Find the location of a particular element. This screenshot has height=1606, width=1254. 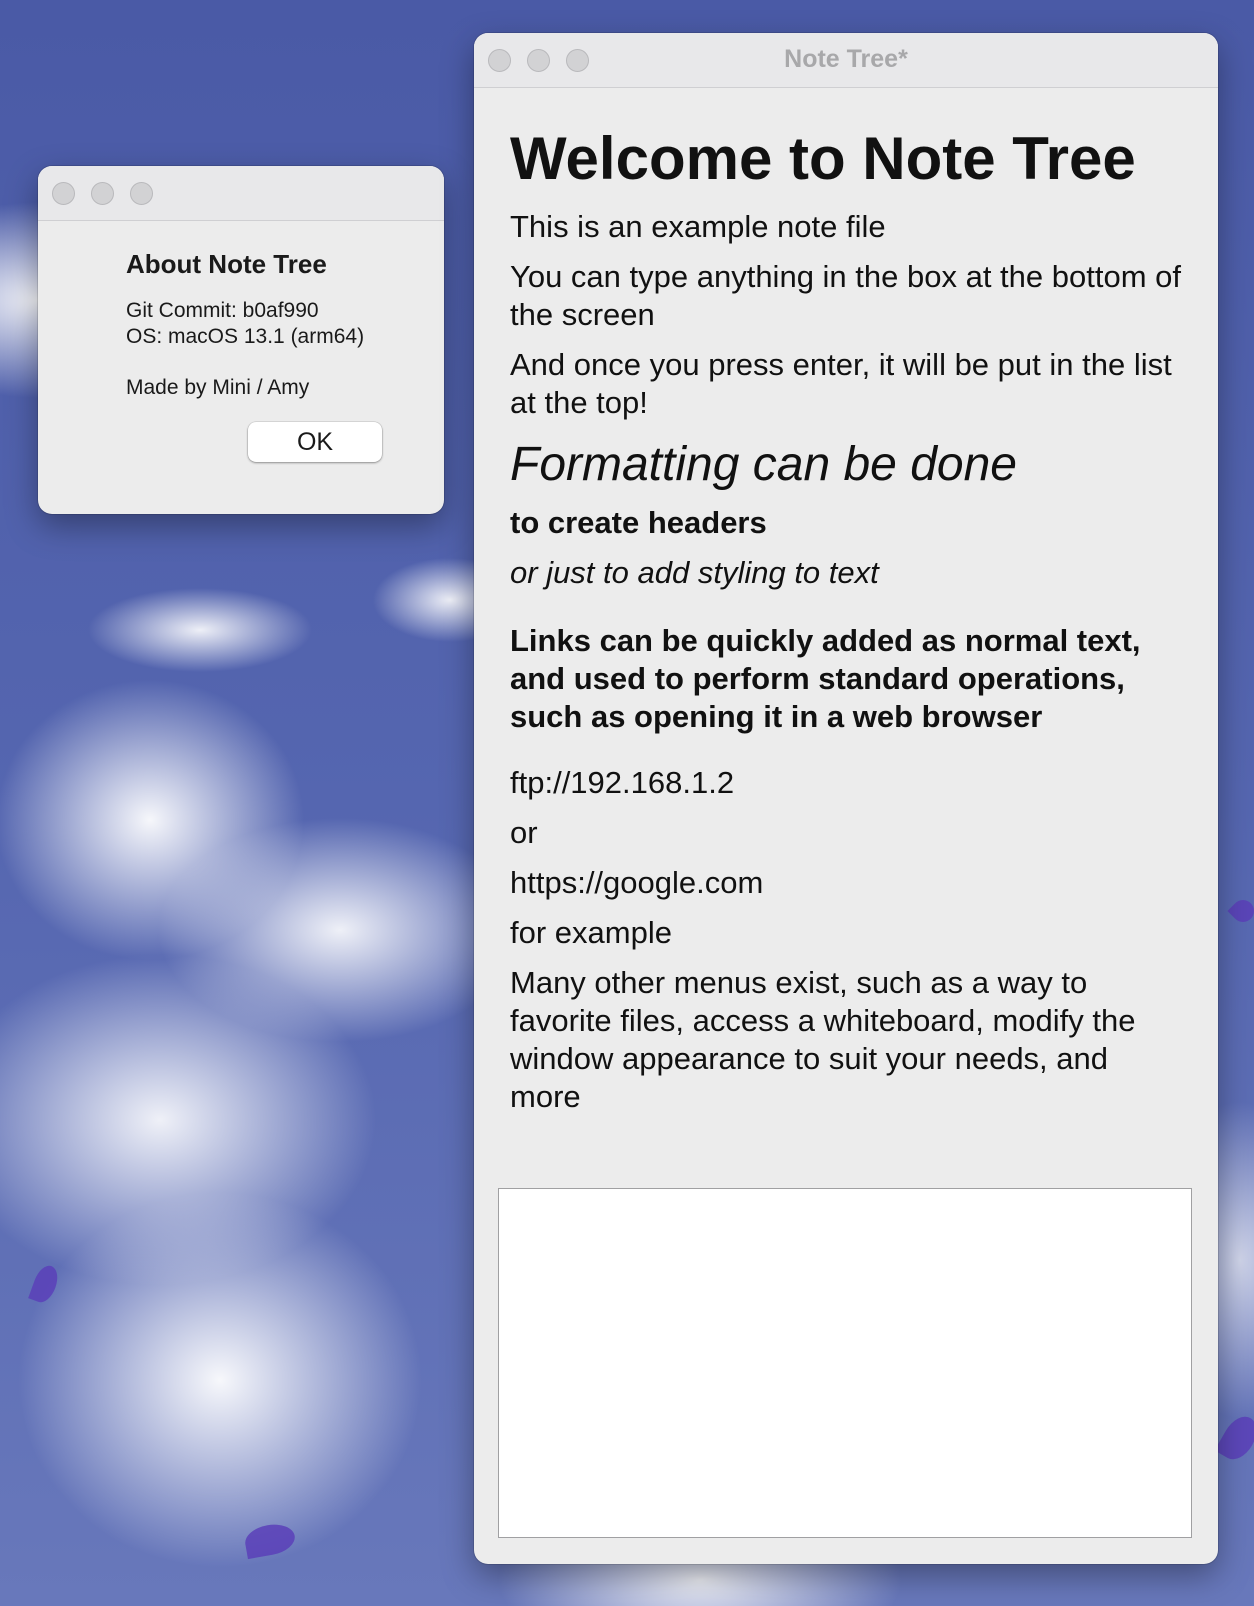

ok-button: OK is located at coordinates (315, 442).